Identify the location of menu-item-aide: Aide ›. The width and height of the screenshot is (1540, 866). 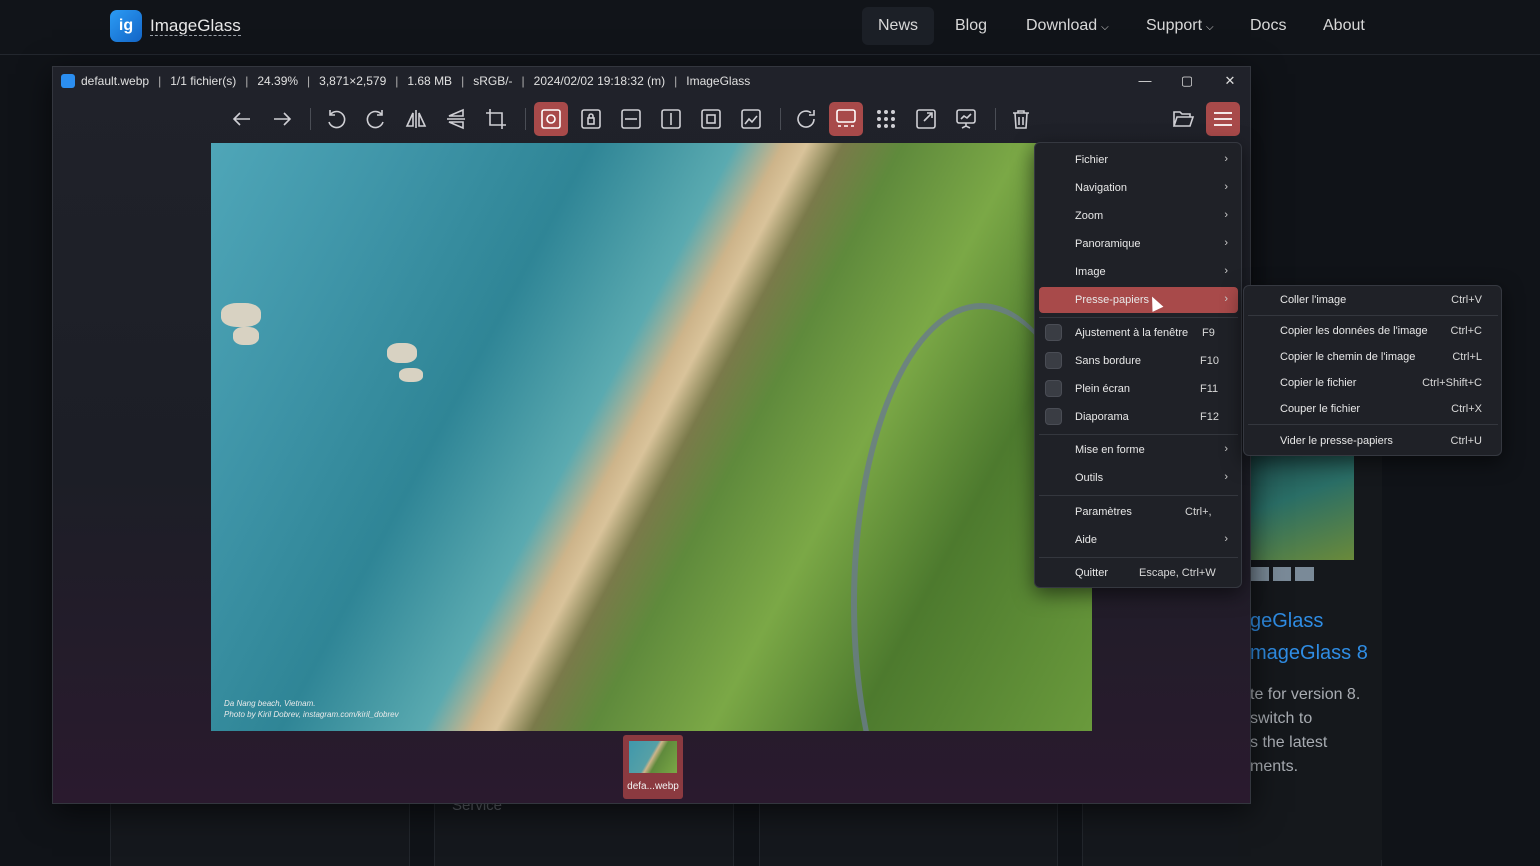
(1138, 540).